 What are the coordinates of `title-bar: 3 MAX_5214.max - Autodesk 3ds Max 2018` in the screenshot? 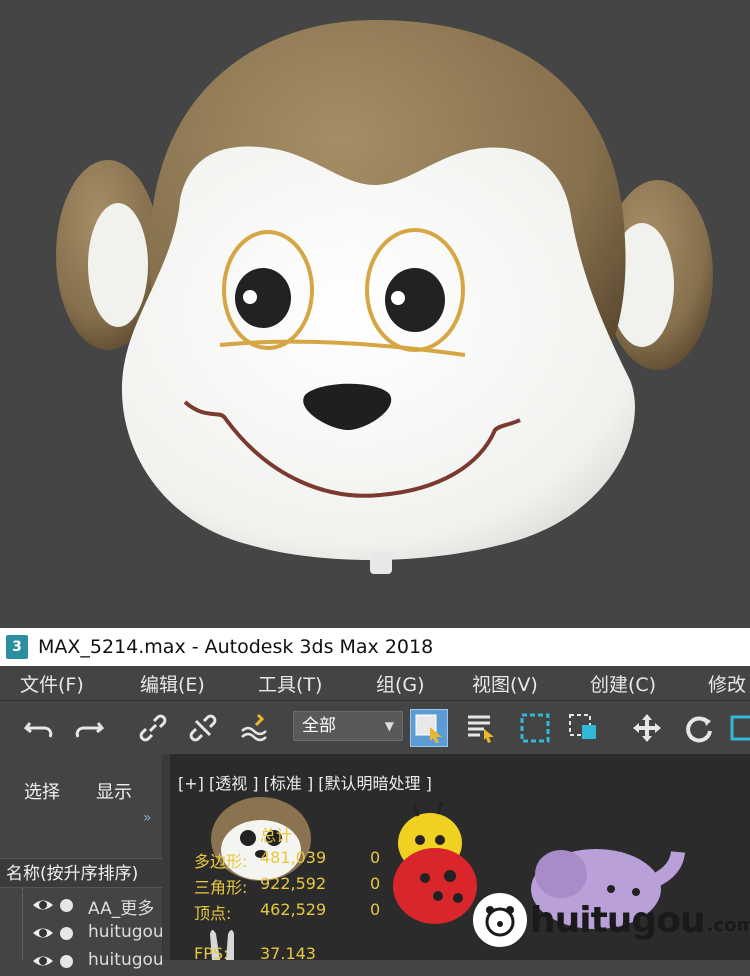 It's located at (375, 647).